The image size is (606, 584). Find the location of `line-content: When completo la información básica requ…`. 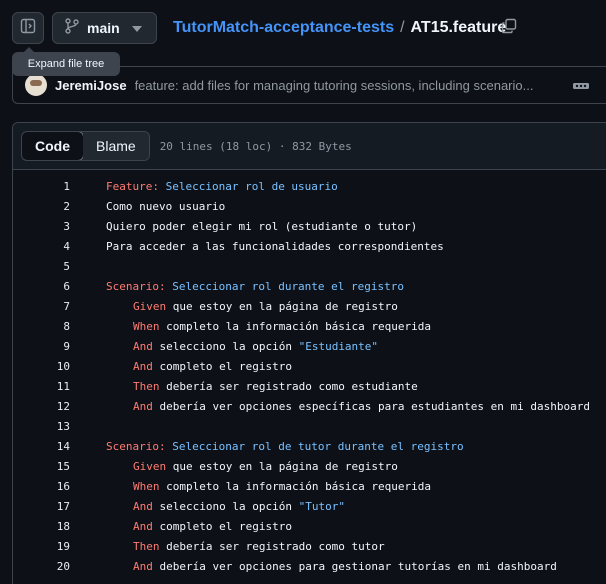

line-content: When completo la información básica requ… is located at coordinates (250, 326).